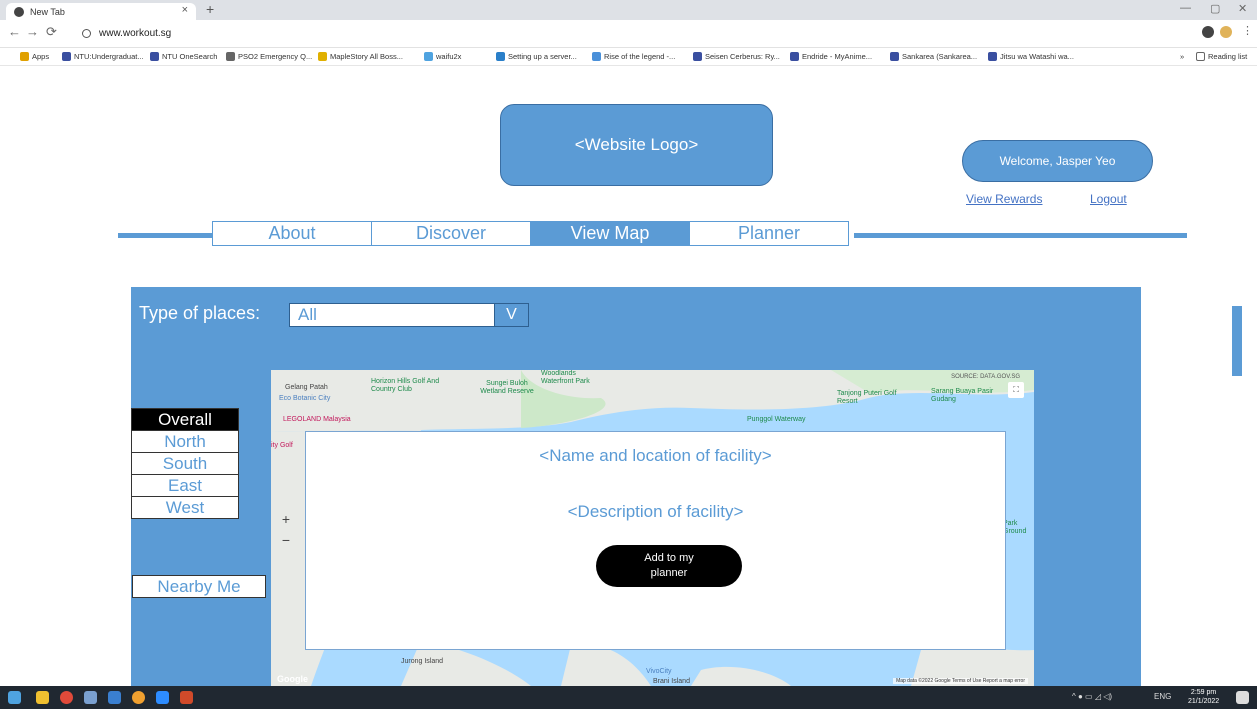  I want to click on map-label: Punggol Waterway, so click(776, 419).